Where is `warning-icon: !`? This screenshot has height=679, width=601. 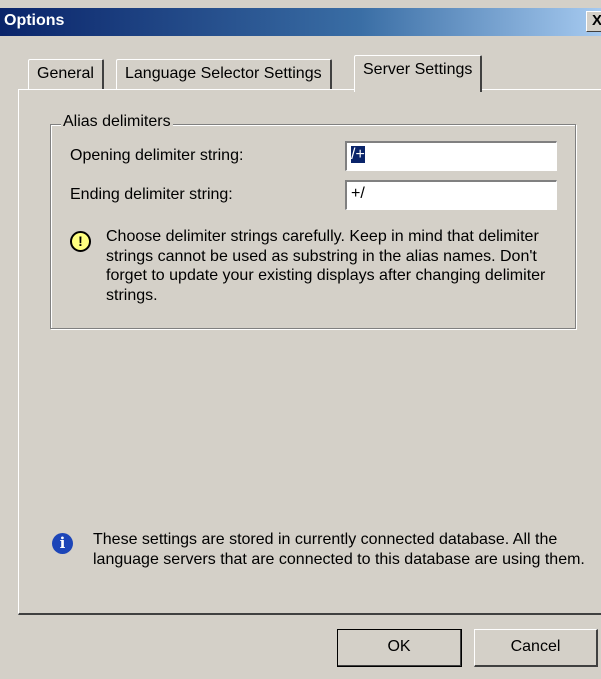
warning-icon: ! is located at coordinates (80, 241).